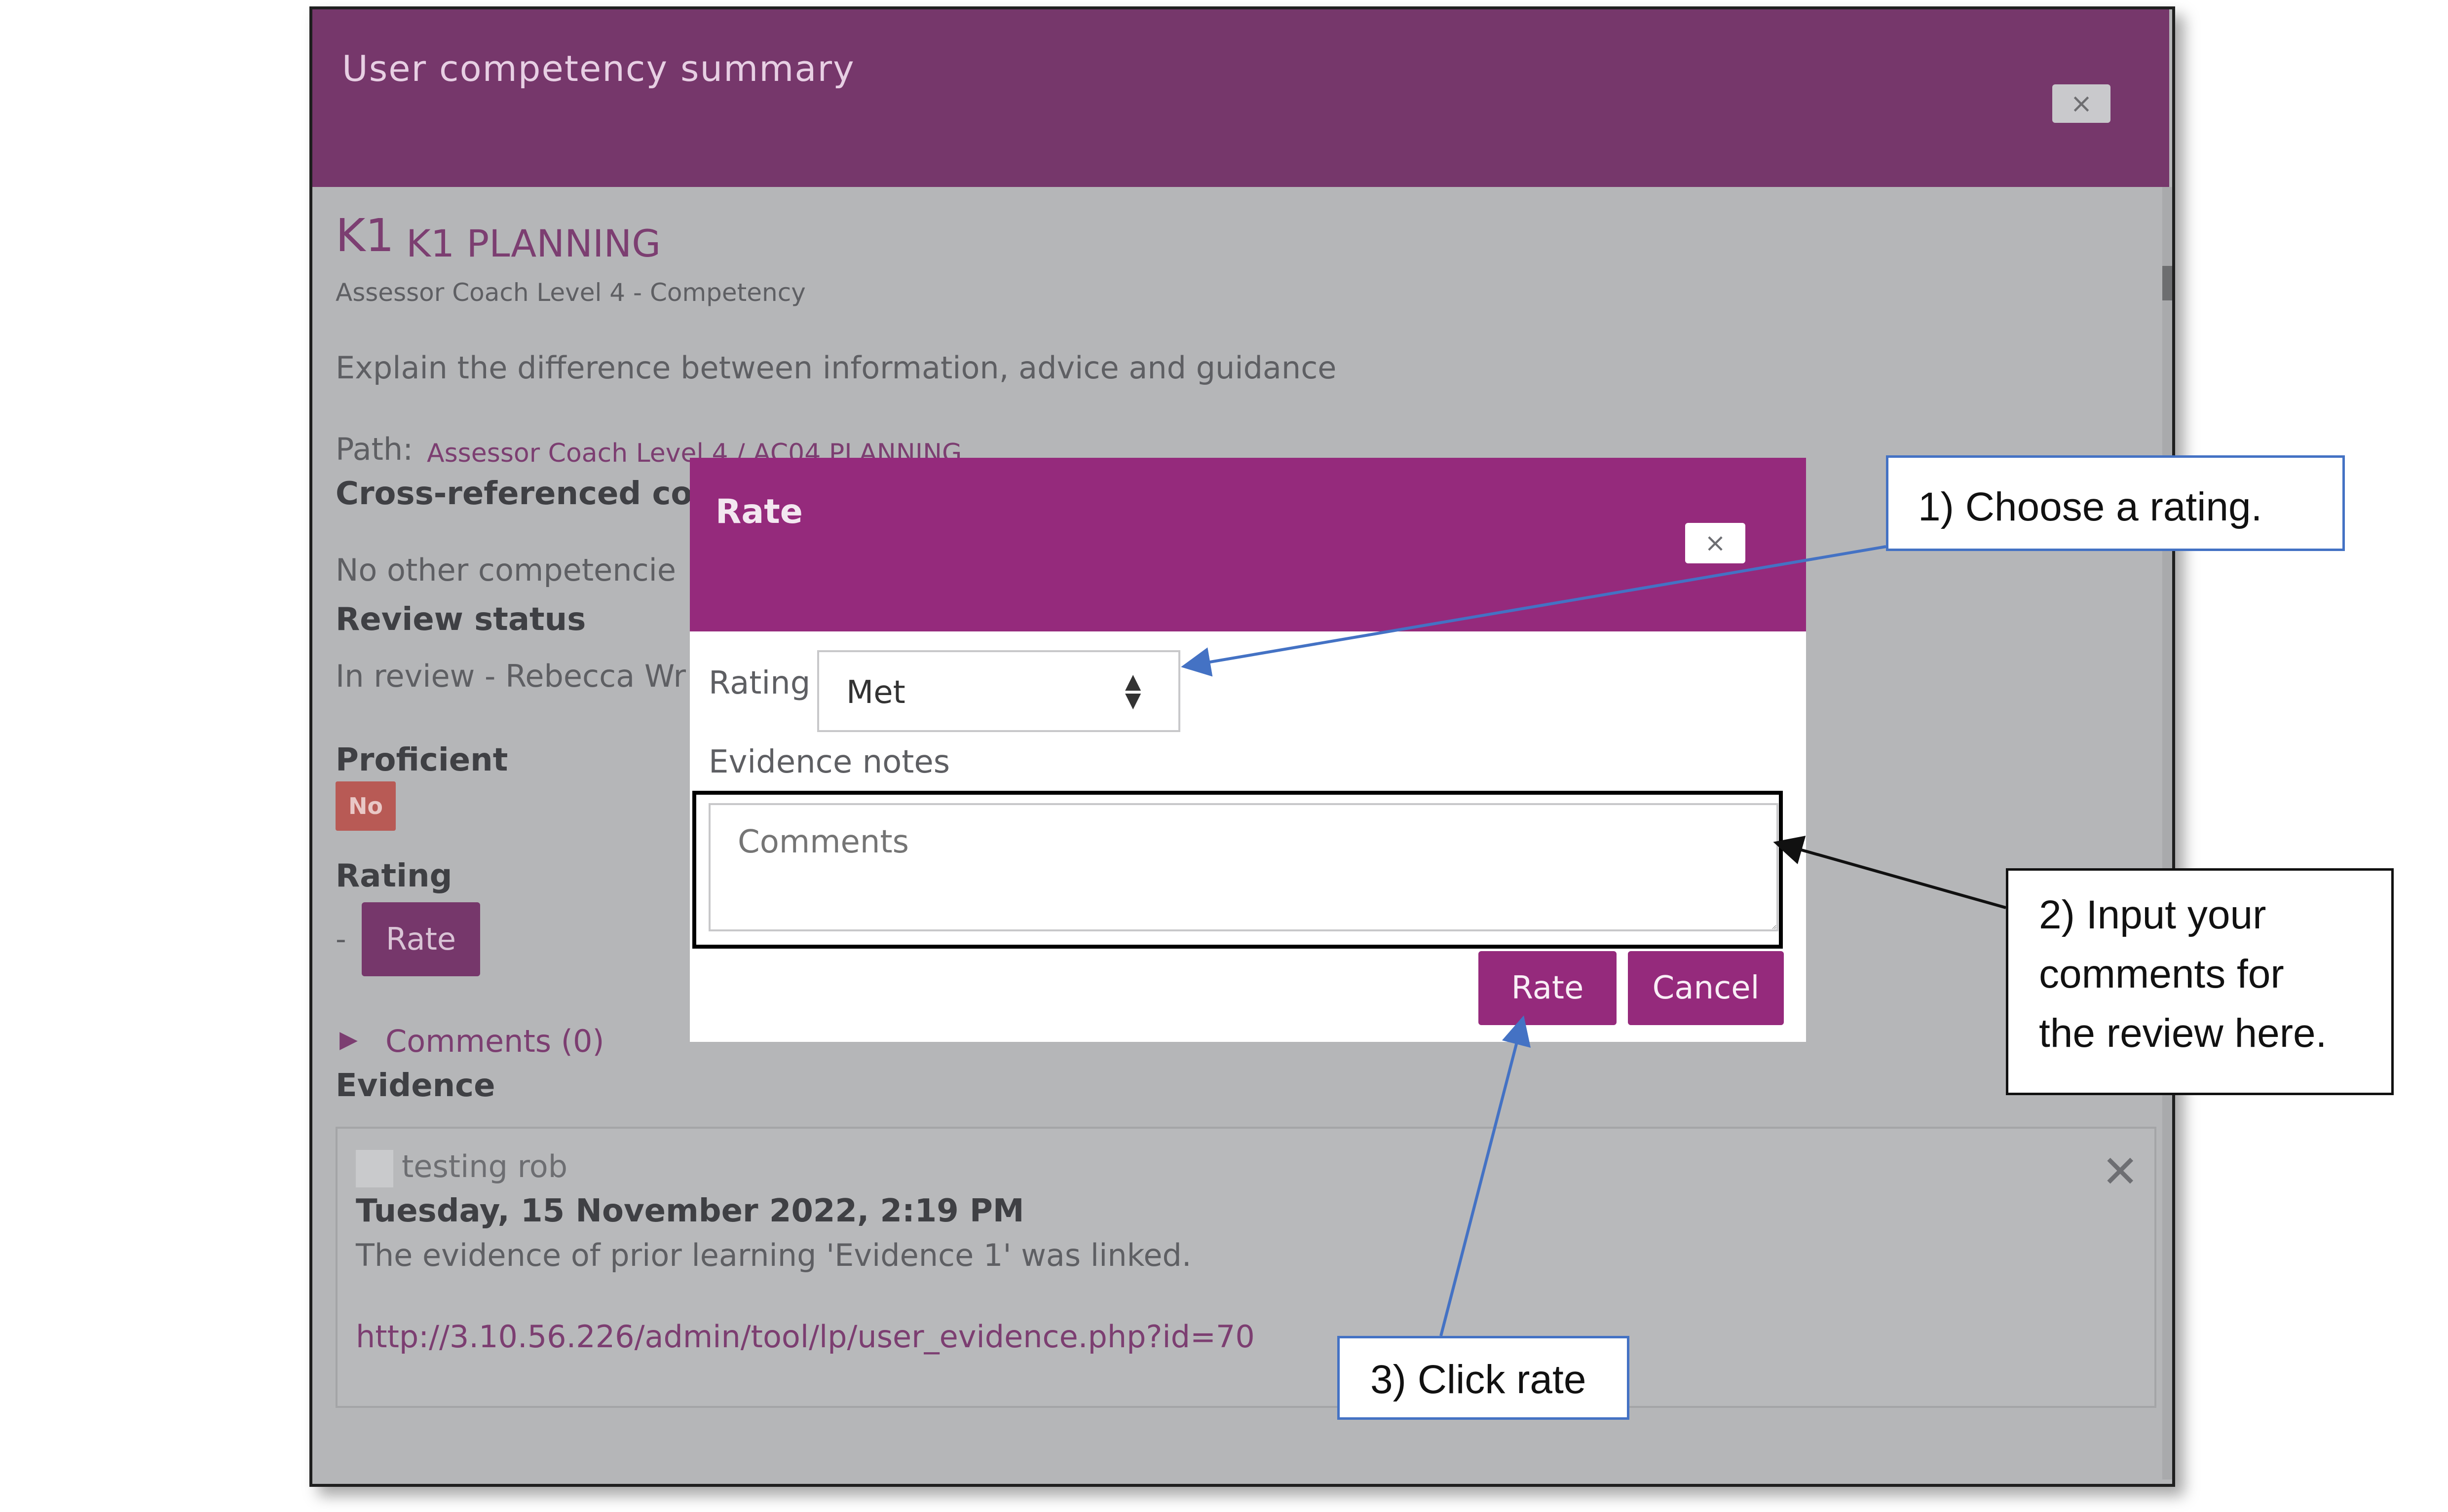  I want to click on rating-field-label: Rating, so click(760, 683).